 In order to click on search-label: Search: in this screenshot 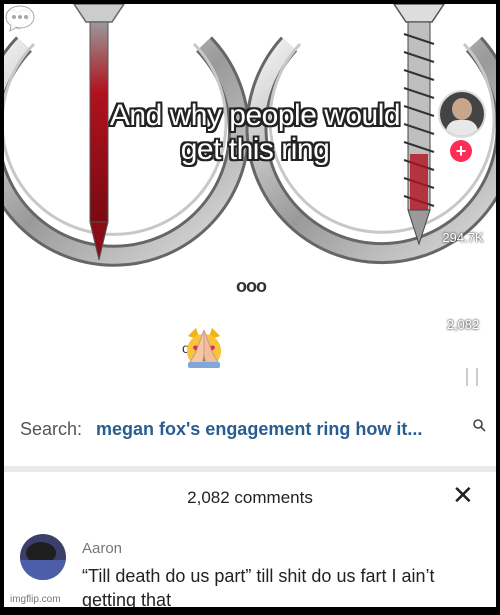, I will do `click(51, 429)`.